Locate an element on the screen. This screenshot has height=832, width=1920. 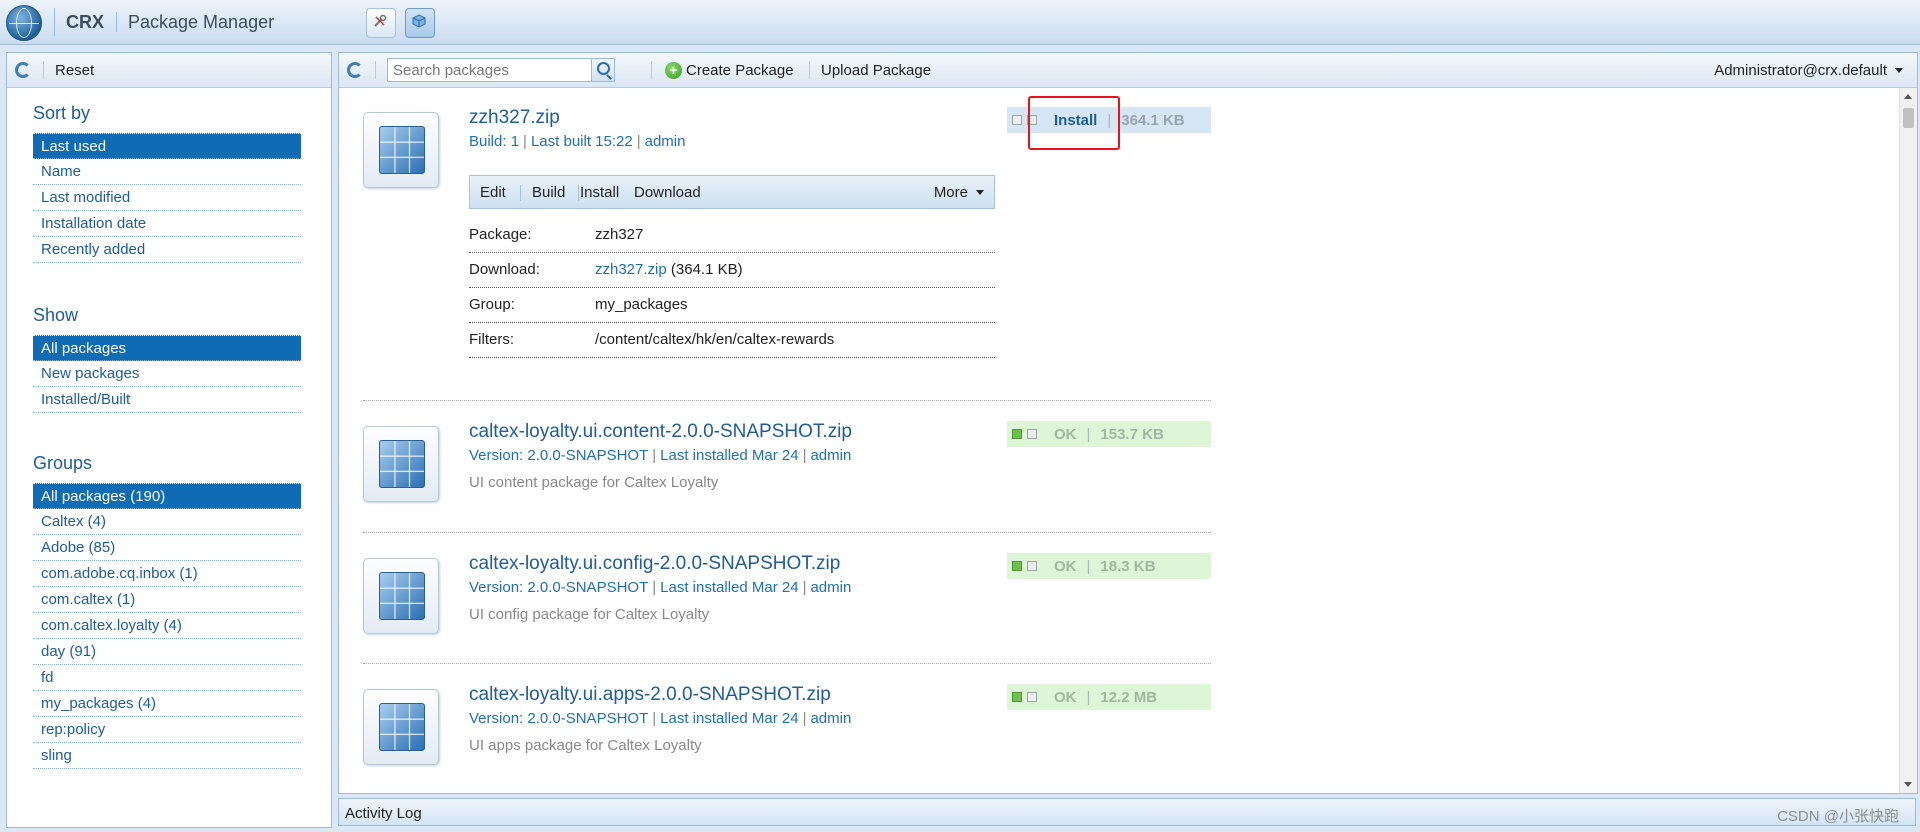
sort-item-recently-added: Recently added is located at coordinates (167, 250).